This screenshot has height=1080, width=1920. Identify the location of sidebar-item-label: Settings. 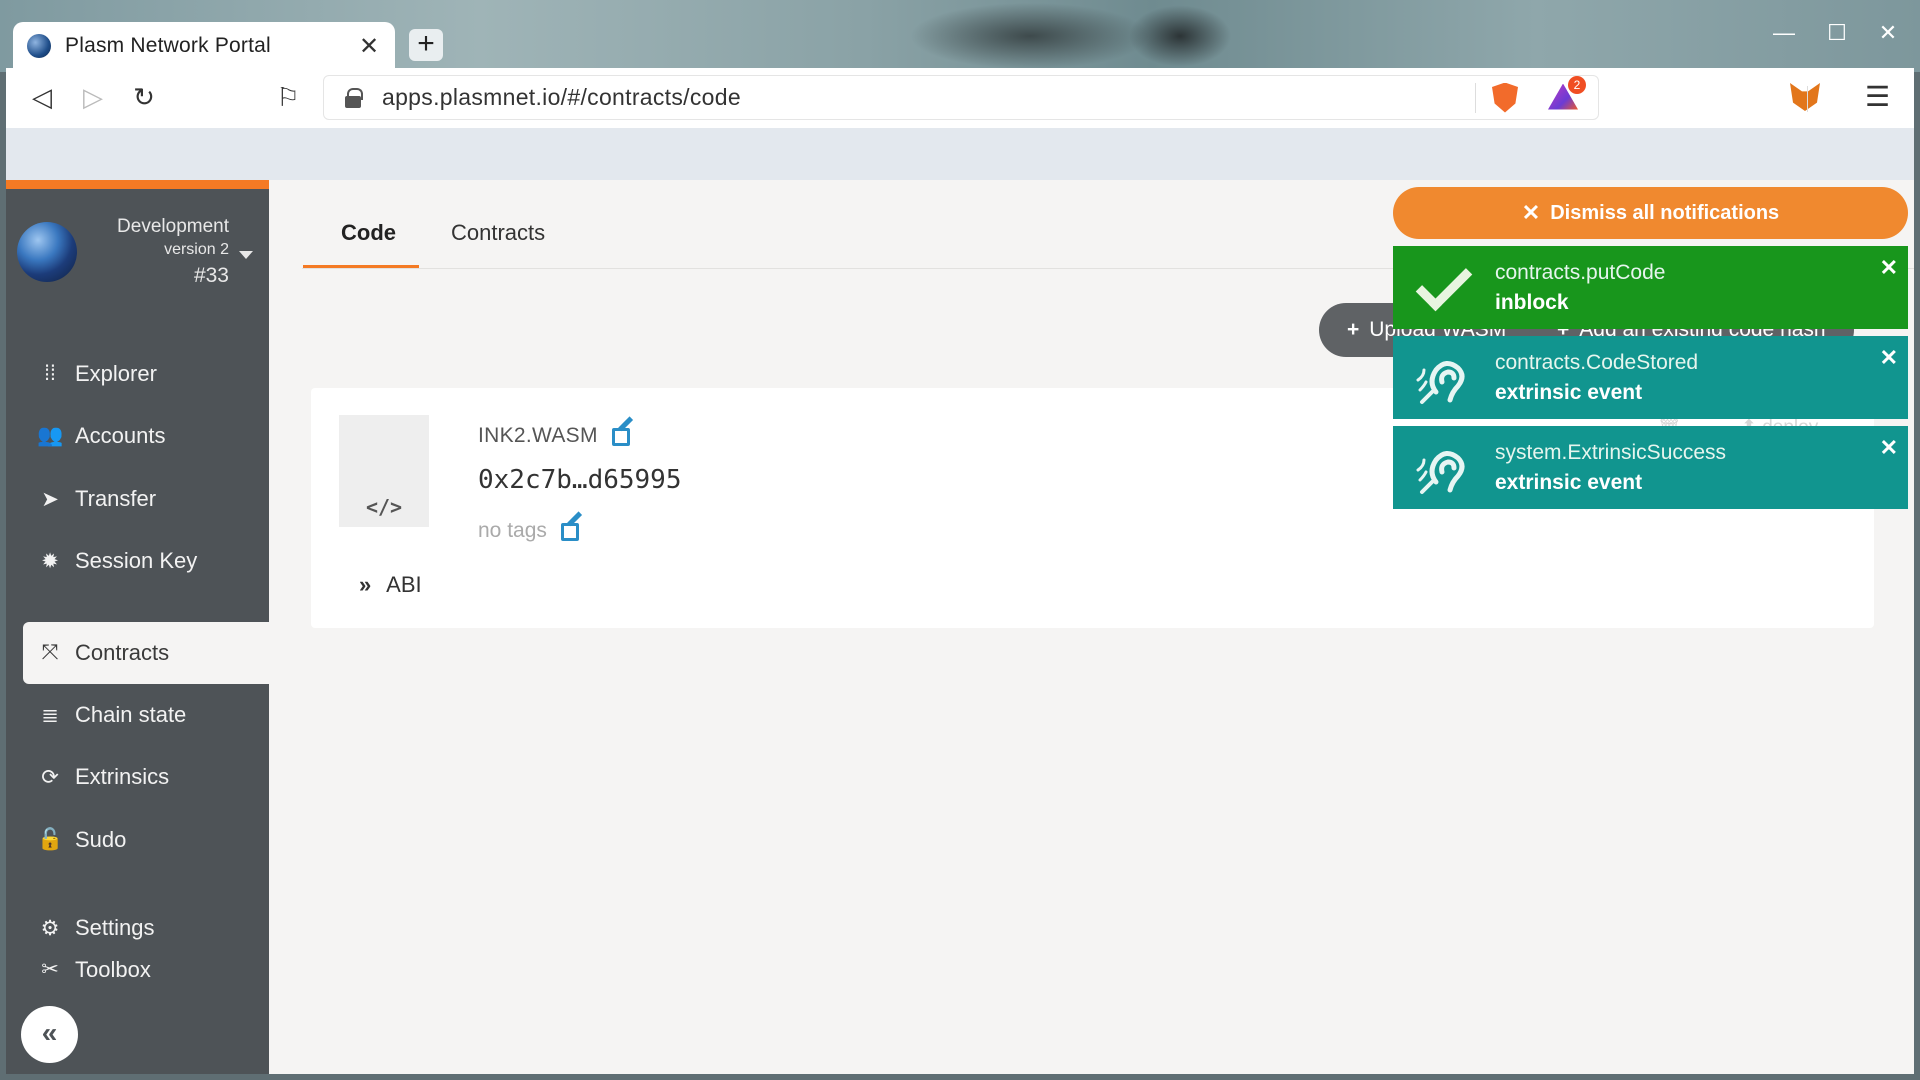
(115, 927).